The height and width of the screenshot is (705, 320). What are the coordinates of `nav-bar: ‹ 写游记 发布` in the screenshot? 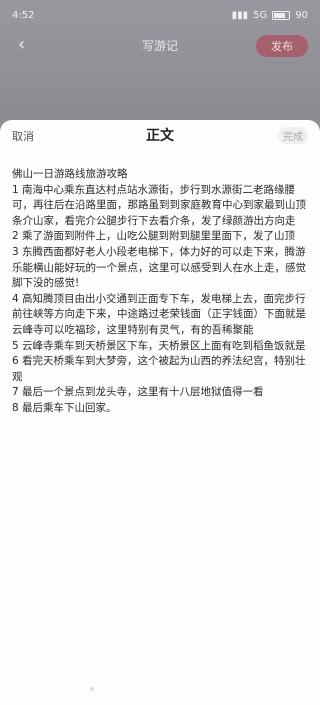 It's located at (160, 45).